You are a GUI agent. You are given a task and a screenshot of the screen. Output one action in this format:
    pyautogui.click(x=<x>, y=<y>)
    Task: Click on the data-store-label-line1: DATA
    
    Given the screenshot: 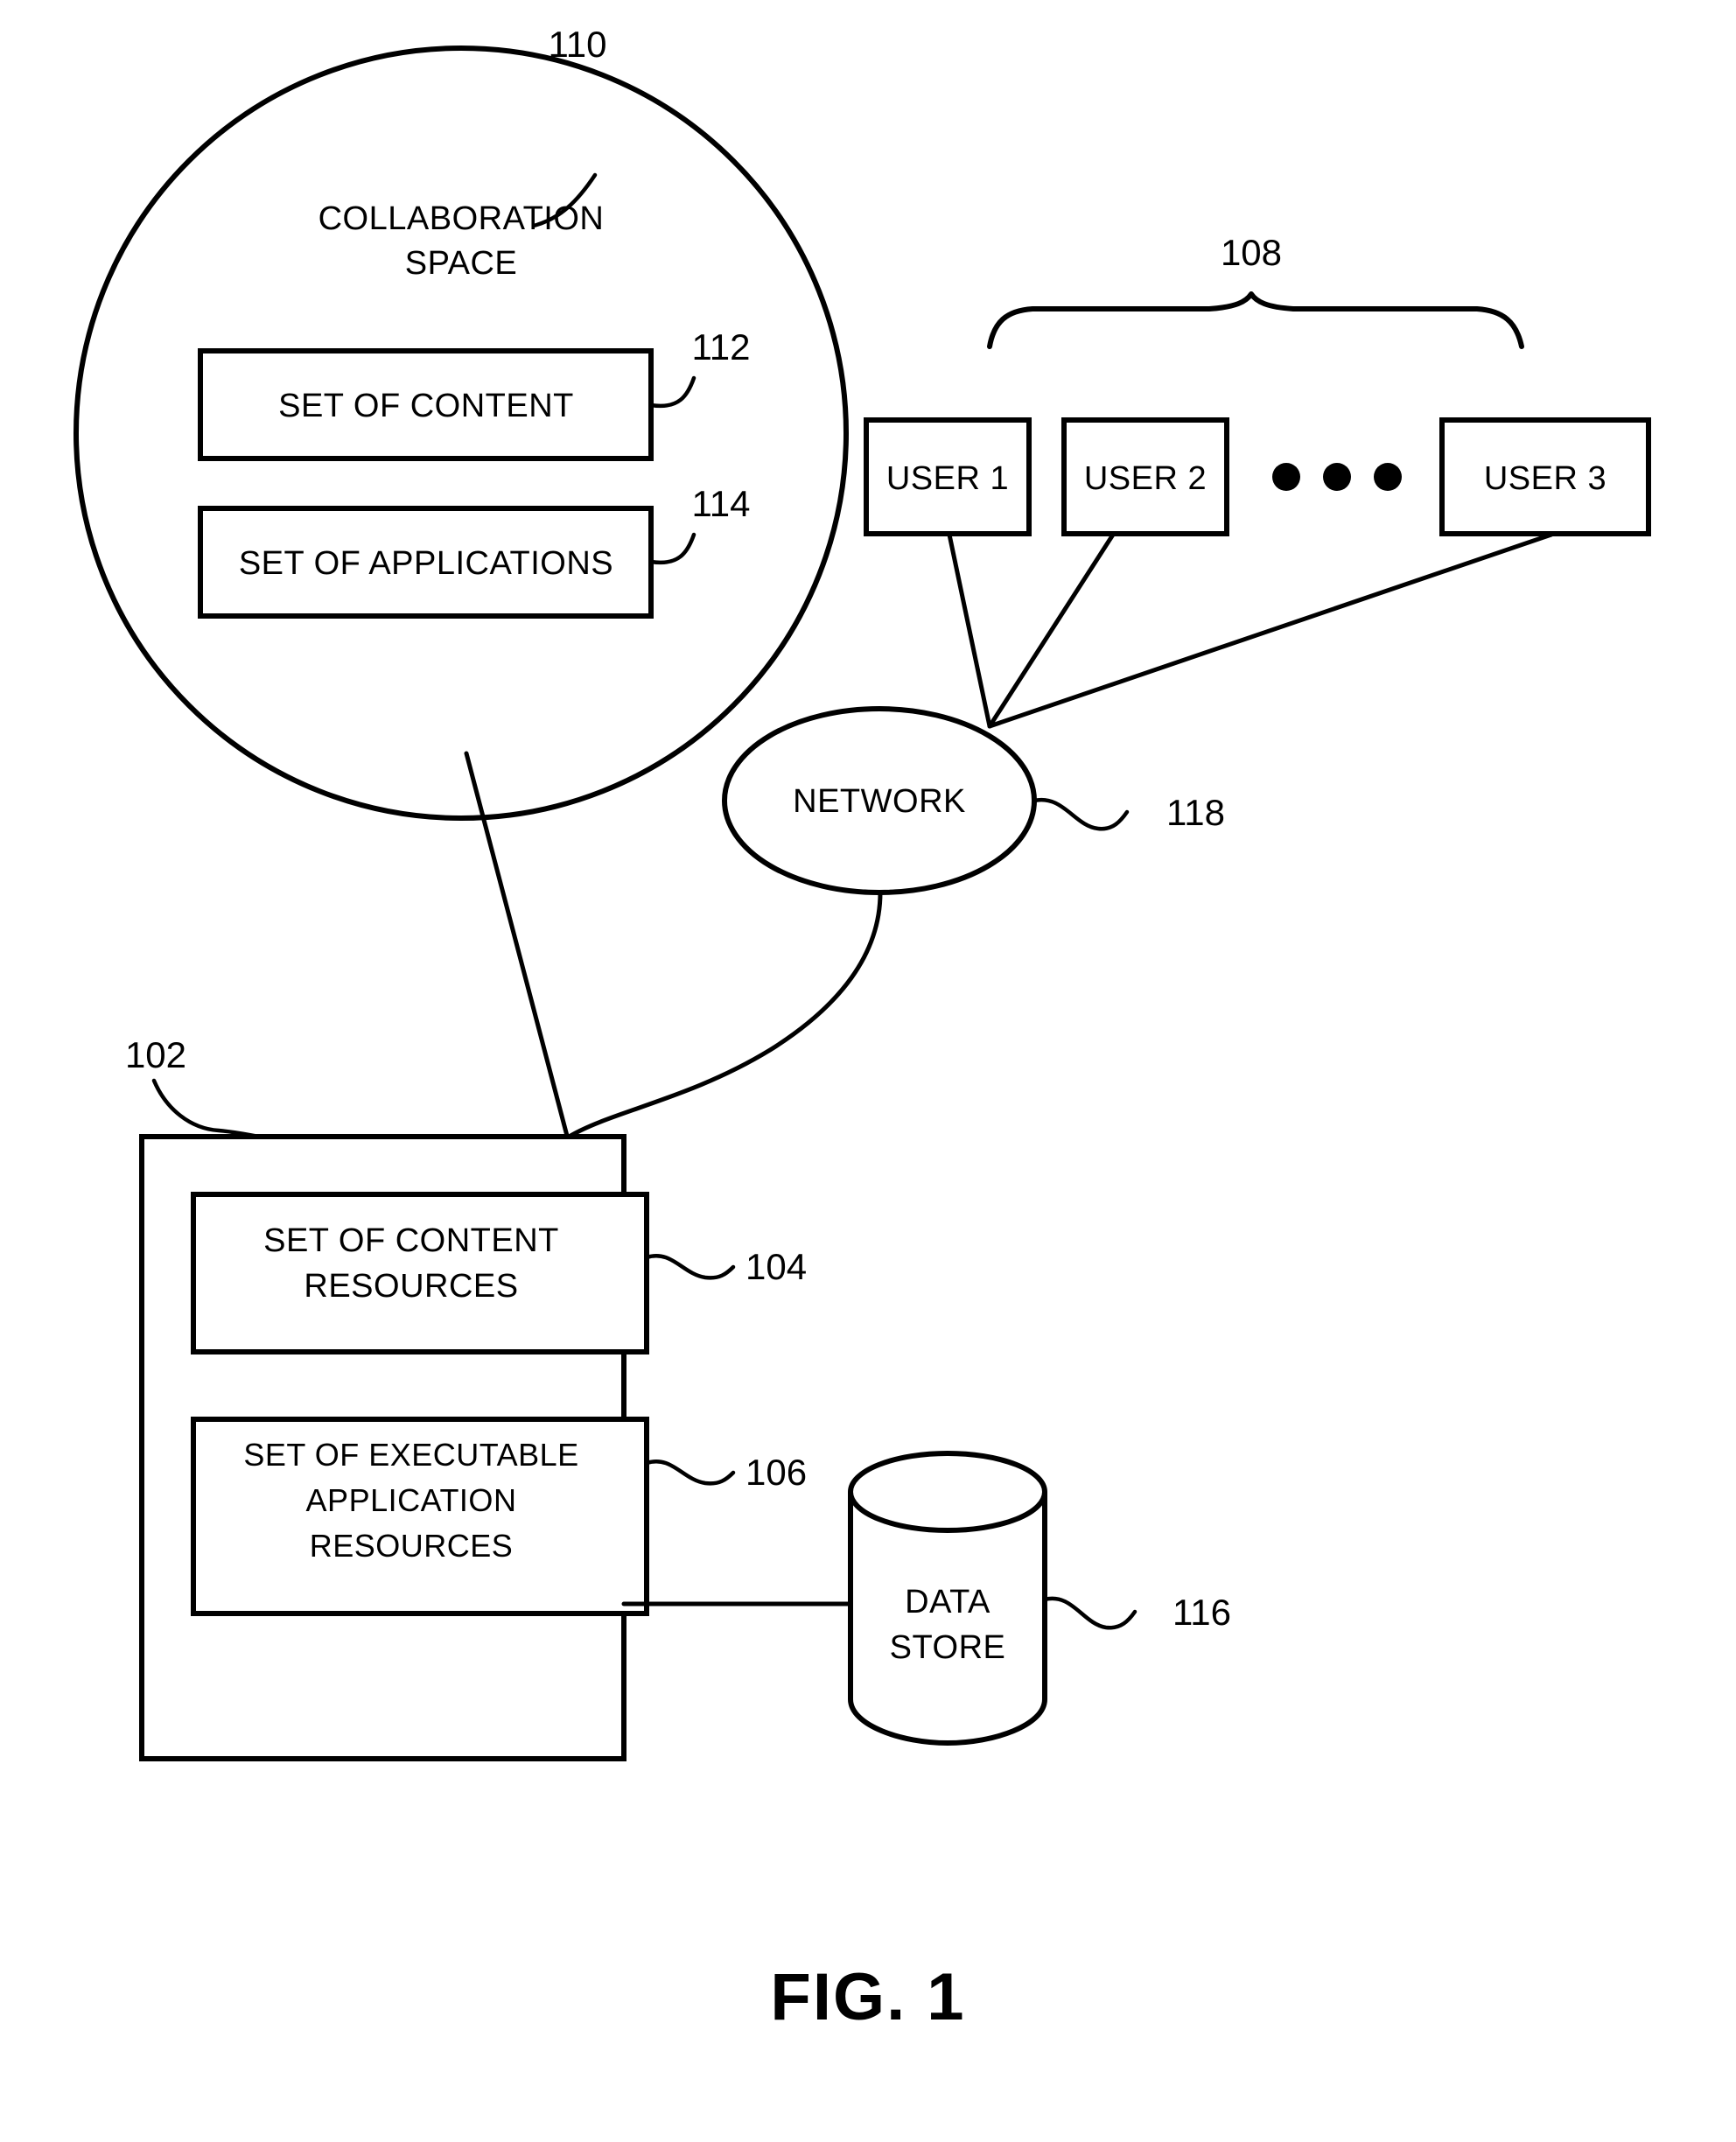 What is the action you would take?
    pyautogui.click(x=947, y=1602)
    